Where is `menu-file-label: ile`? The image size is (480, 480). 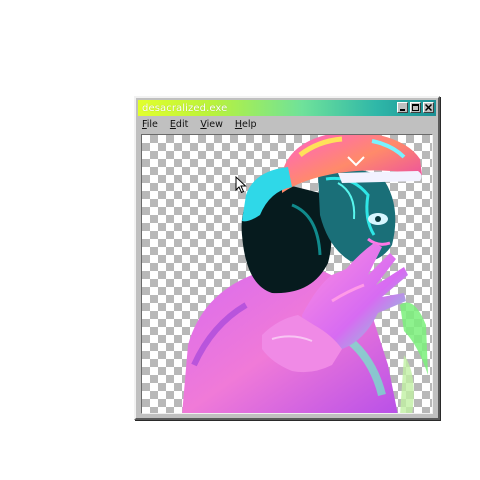
menu-file-label: ile is located at coordinates (152, 124).